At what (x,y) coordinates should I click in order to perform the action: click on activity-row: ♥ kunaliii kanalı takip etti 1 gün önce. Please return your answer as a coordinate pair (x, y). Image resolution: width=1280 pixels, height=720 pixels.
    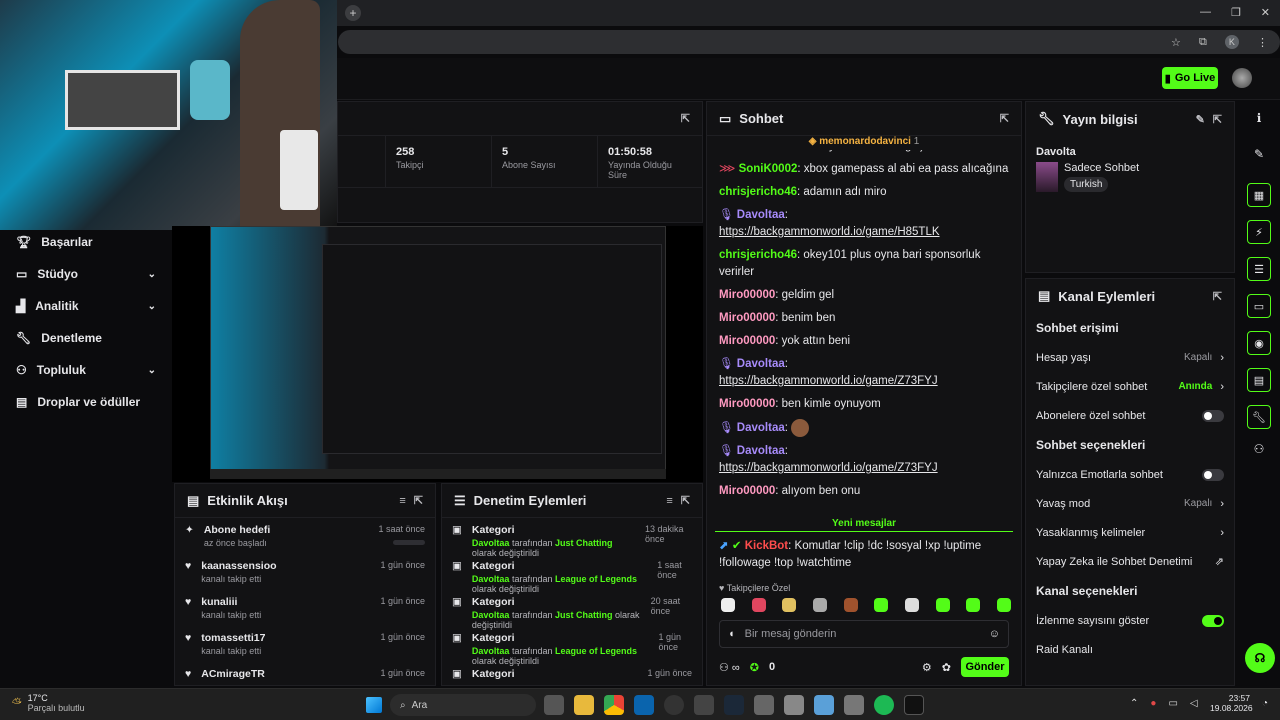
    Looking at the image, I should click on (305, 608).